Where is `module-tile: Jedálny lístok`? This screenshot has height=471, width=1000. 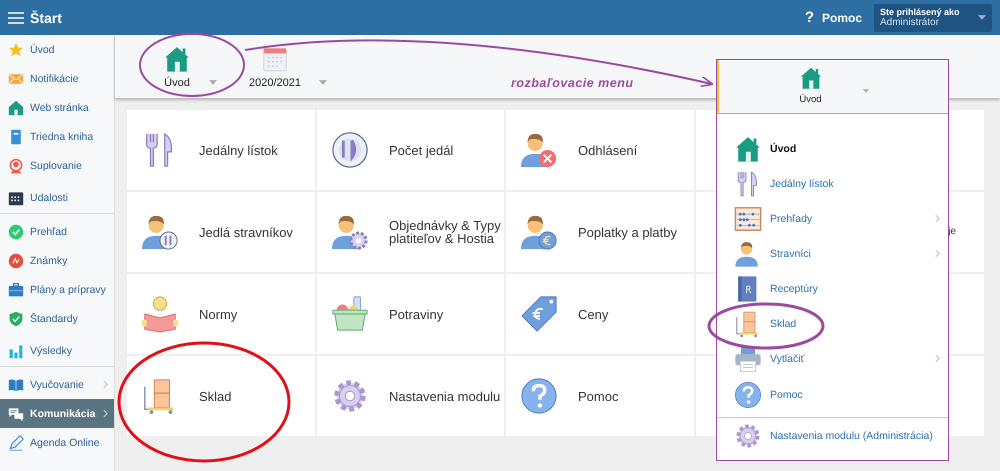 module-tile: Jedálny lístok is located at coordinates (221, 150).